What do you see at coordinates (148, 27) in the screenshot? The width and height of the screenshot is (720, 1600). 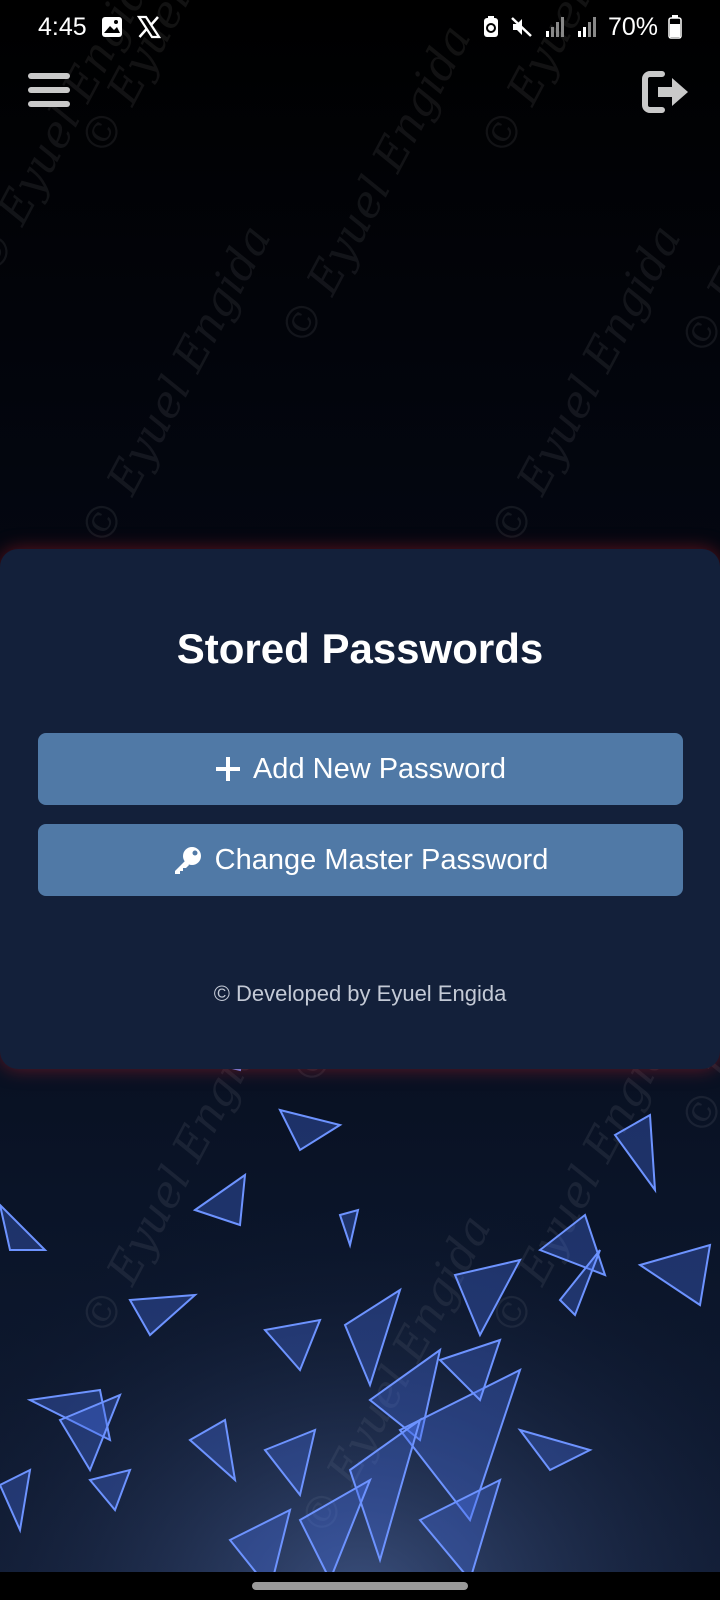 I see `x-logo-icon` at bounding box center [148, 27].